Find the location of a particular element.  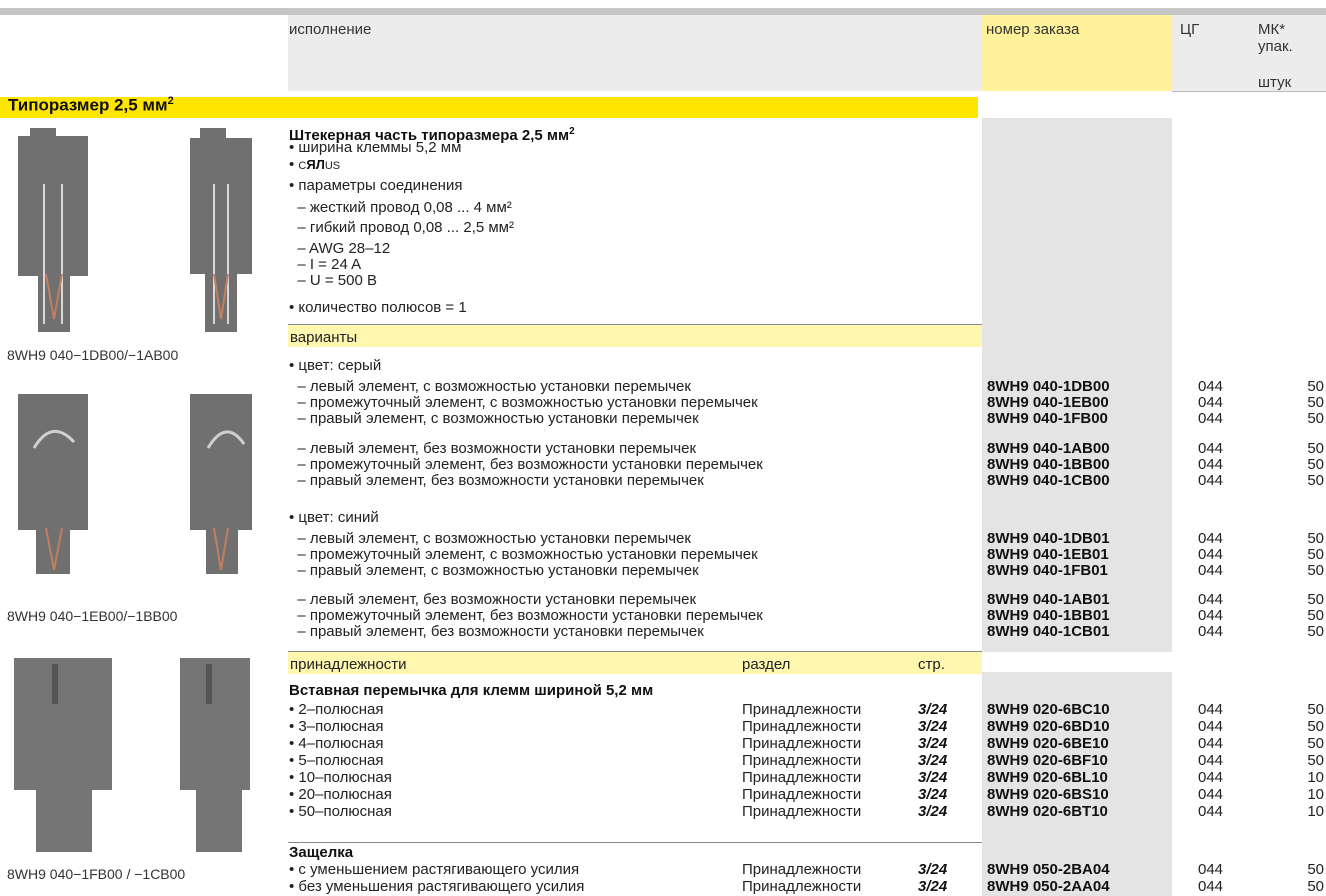

bridge-row-order: 8WH9 020-6BC10 is located at coordinates (1048, 709).